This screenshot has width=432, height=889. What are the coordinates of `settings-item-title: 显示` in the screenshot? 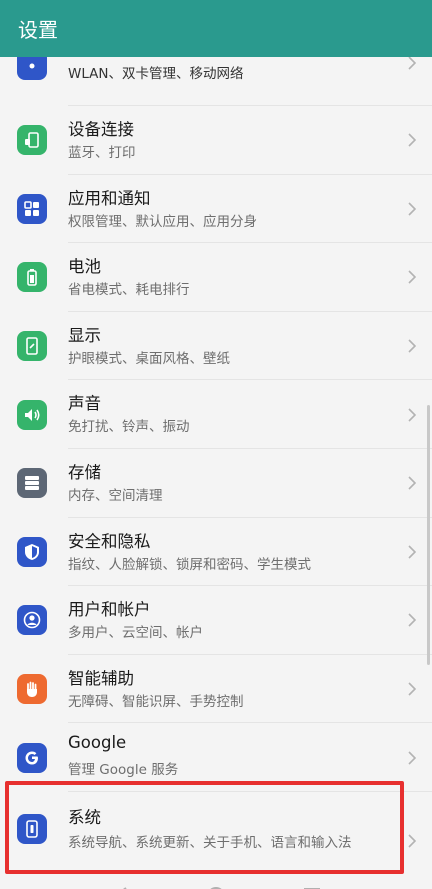 It's located at (84, 335).